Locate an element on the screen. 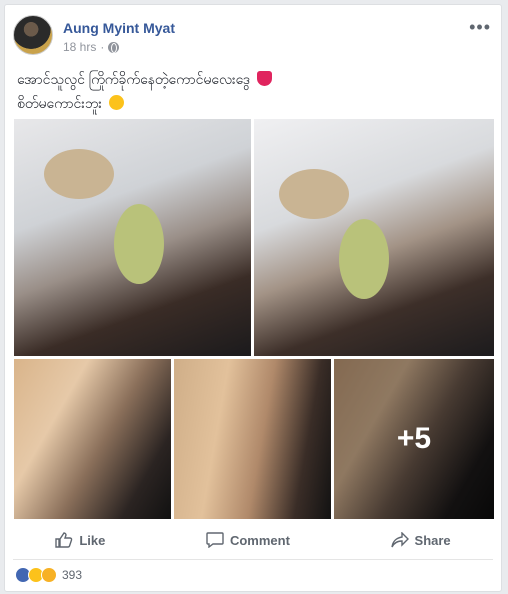 The width and height of the screenshot is (508, 594). post-time: 18 hrs is located at coordinates (79, 47).